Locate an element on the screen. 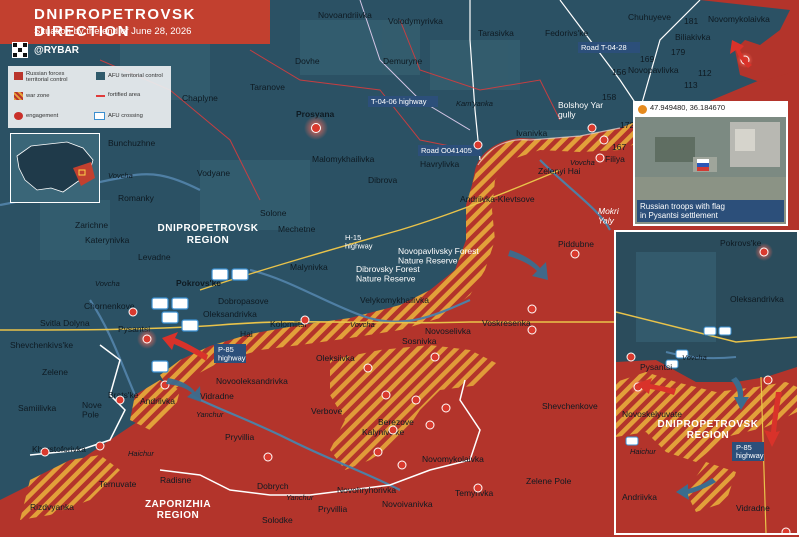  river-vovcha-c: Vovcha is located at coordinates (362, 324).